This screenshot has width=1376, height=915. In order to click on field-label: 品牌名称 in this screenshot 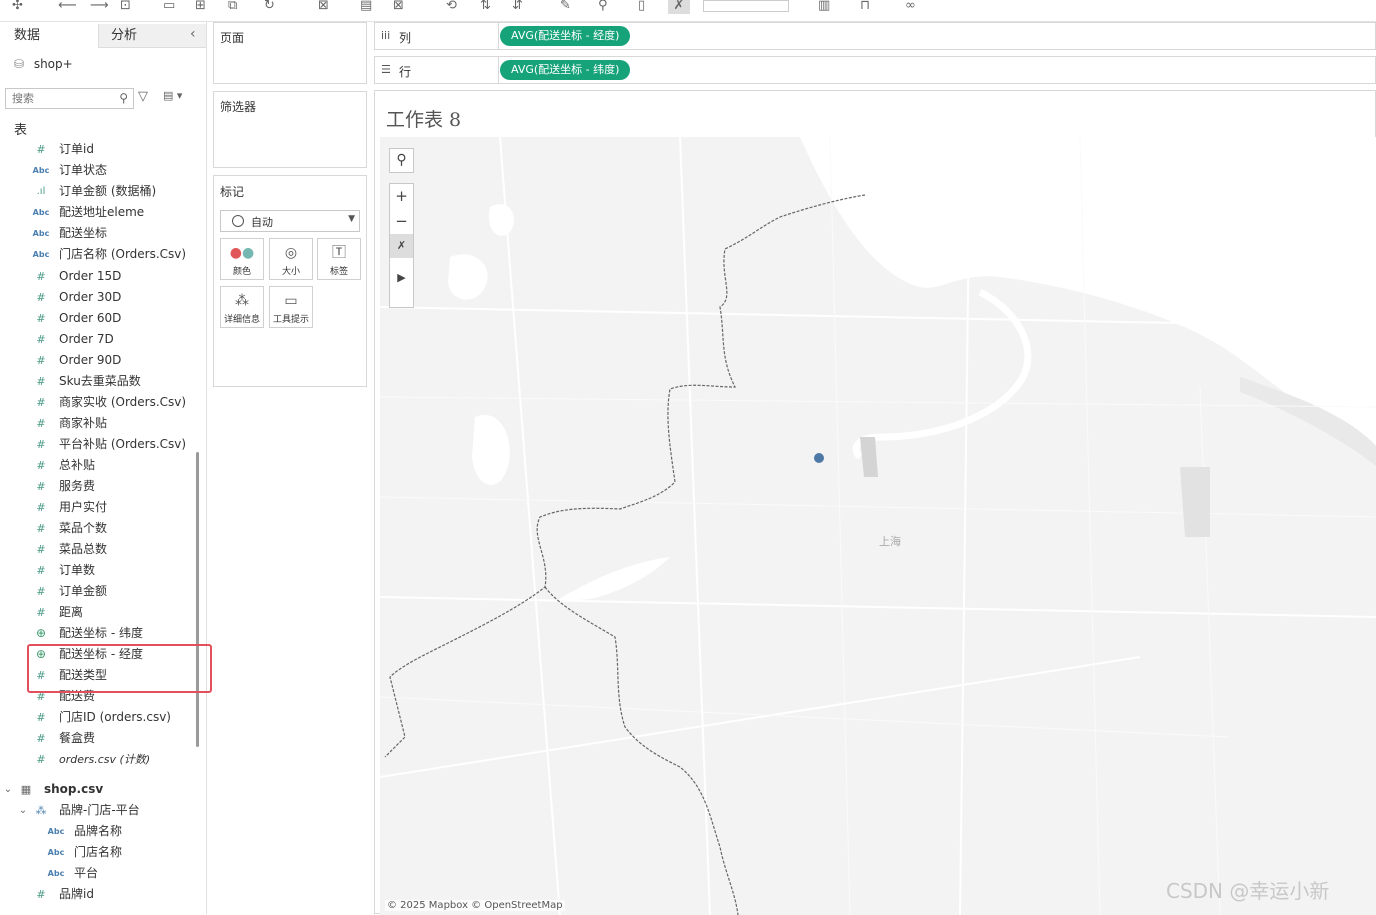, I will do `click(98, 831)`.